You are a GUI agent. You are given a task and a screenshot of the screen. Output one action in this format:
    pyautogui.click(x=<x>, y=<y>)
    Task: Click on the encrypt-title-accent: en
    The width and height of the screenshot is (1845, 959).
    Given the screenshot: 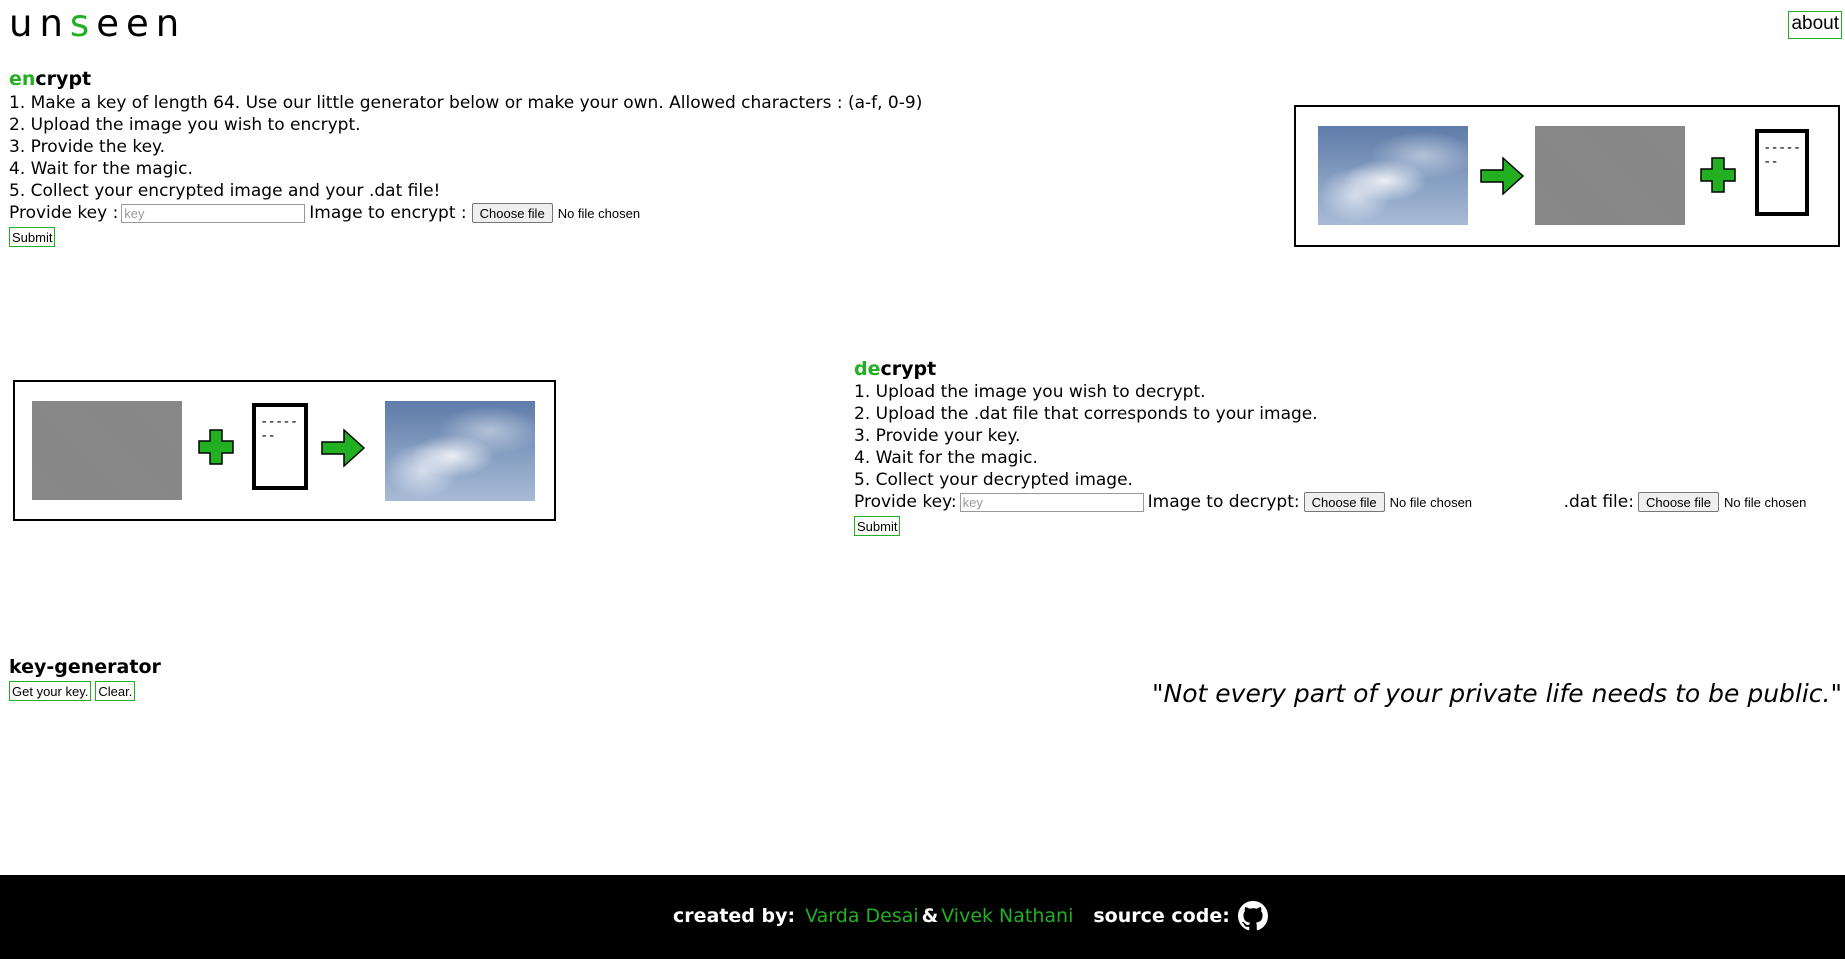 What is the action you would take?
    pyautogui.click(x=22, y=79)
    